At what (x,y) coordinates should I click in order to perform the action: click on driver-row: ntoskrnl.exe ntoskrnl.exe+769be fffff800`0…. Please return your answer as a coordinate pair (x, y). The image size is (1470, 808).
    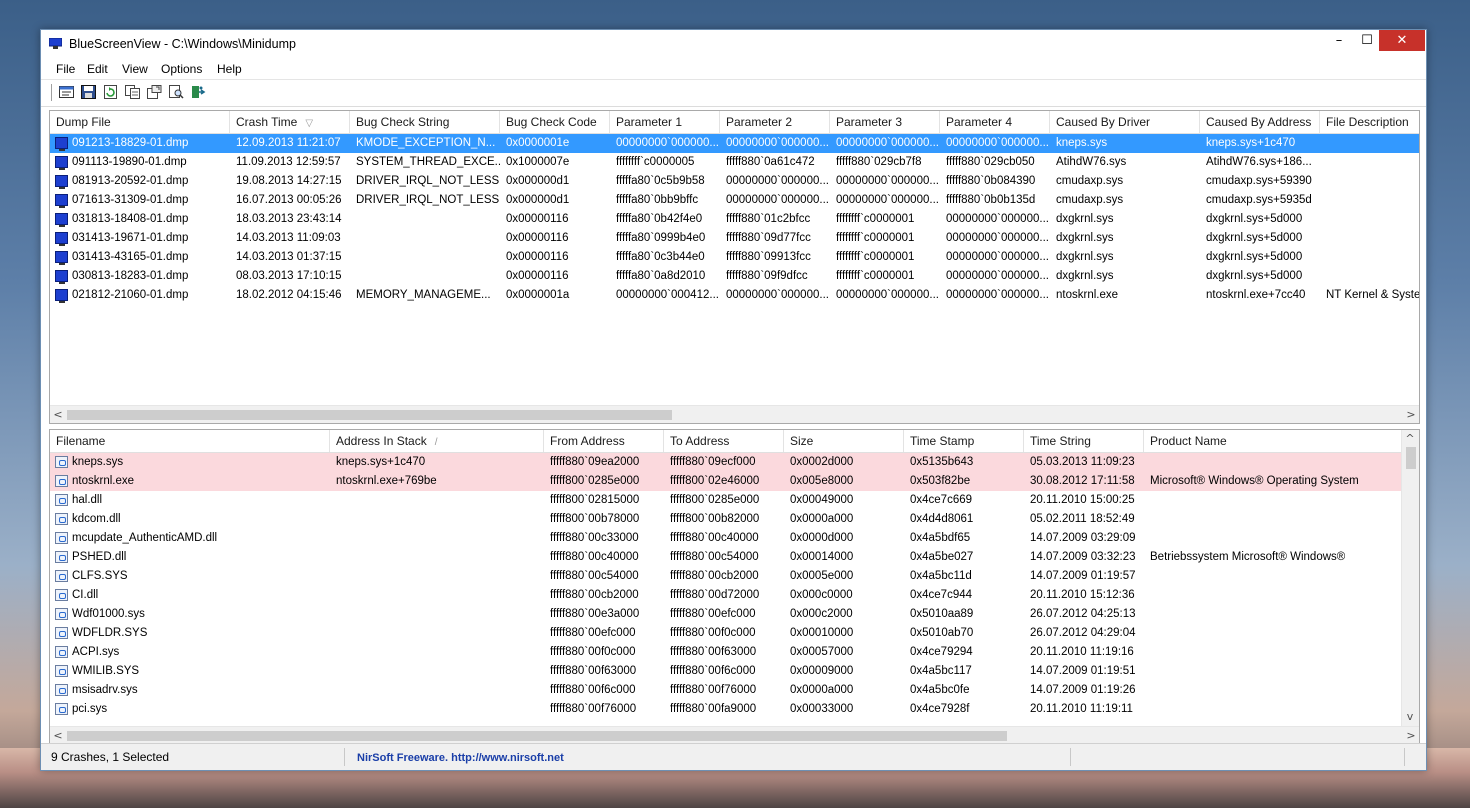
    Looking at the image, I should click on (726, 481).